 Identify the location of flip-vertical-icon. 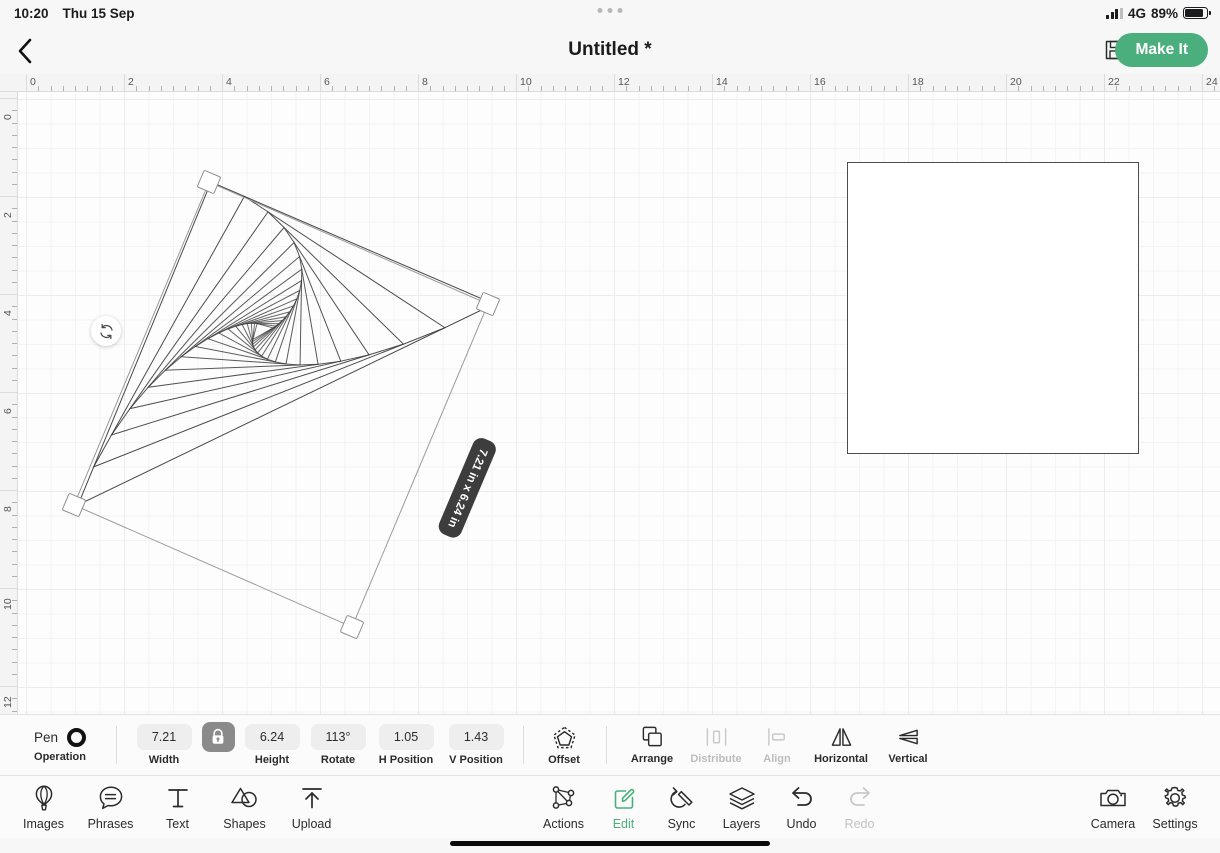
(908, 737).